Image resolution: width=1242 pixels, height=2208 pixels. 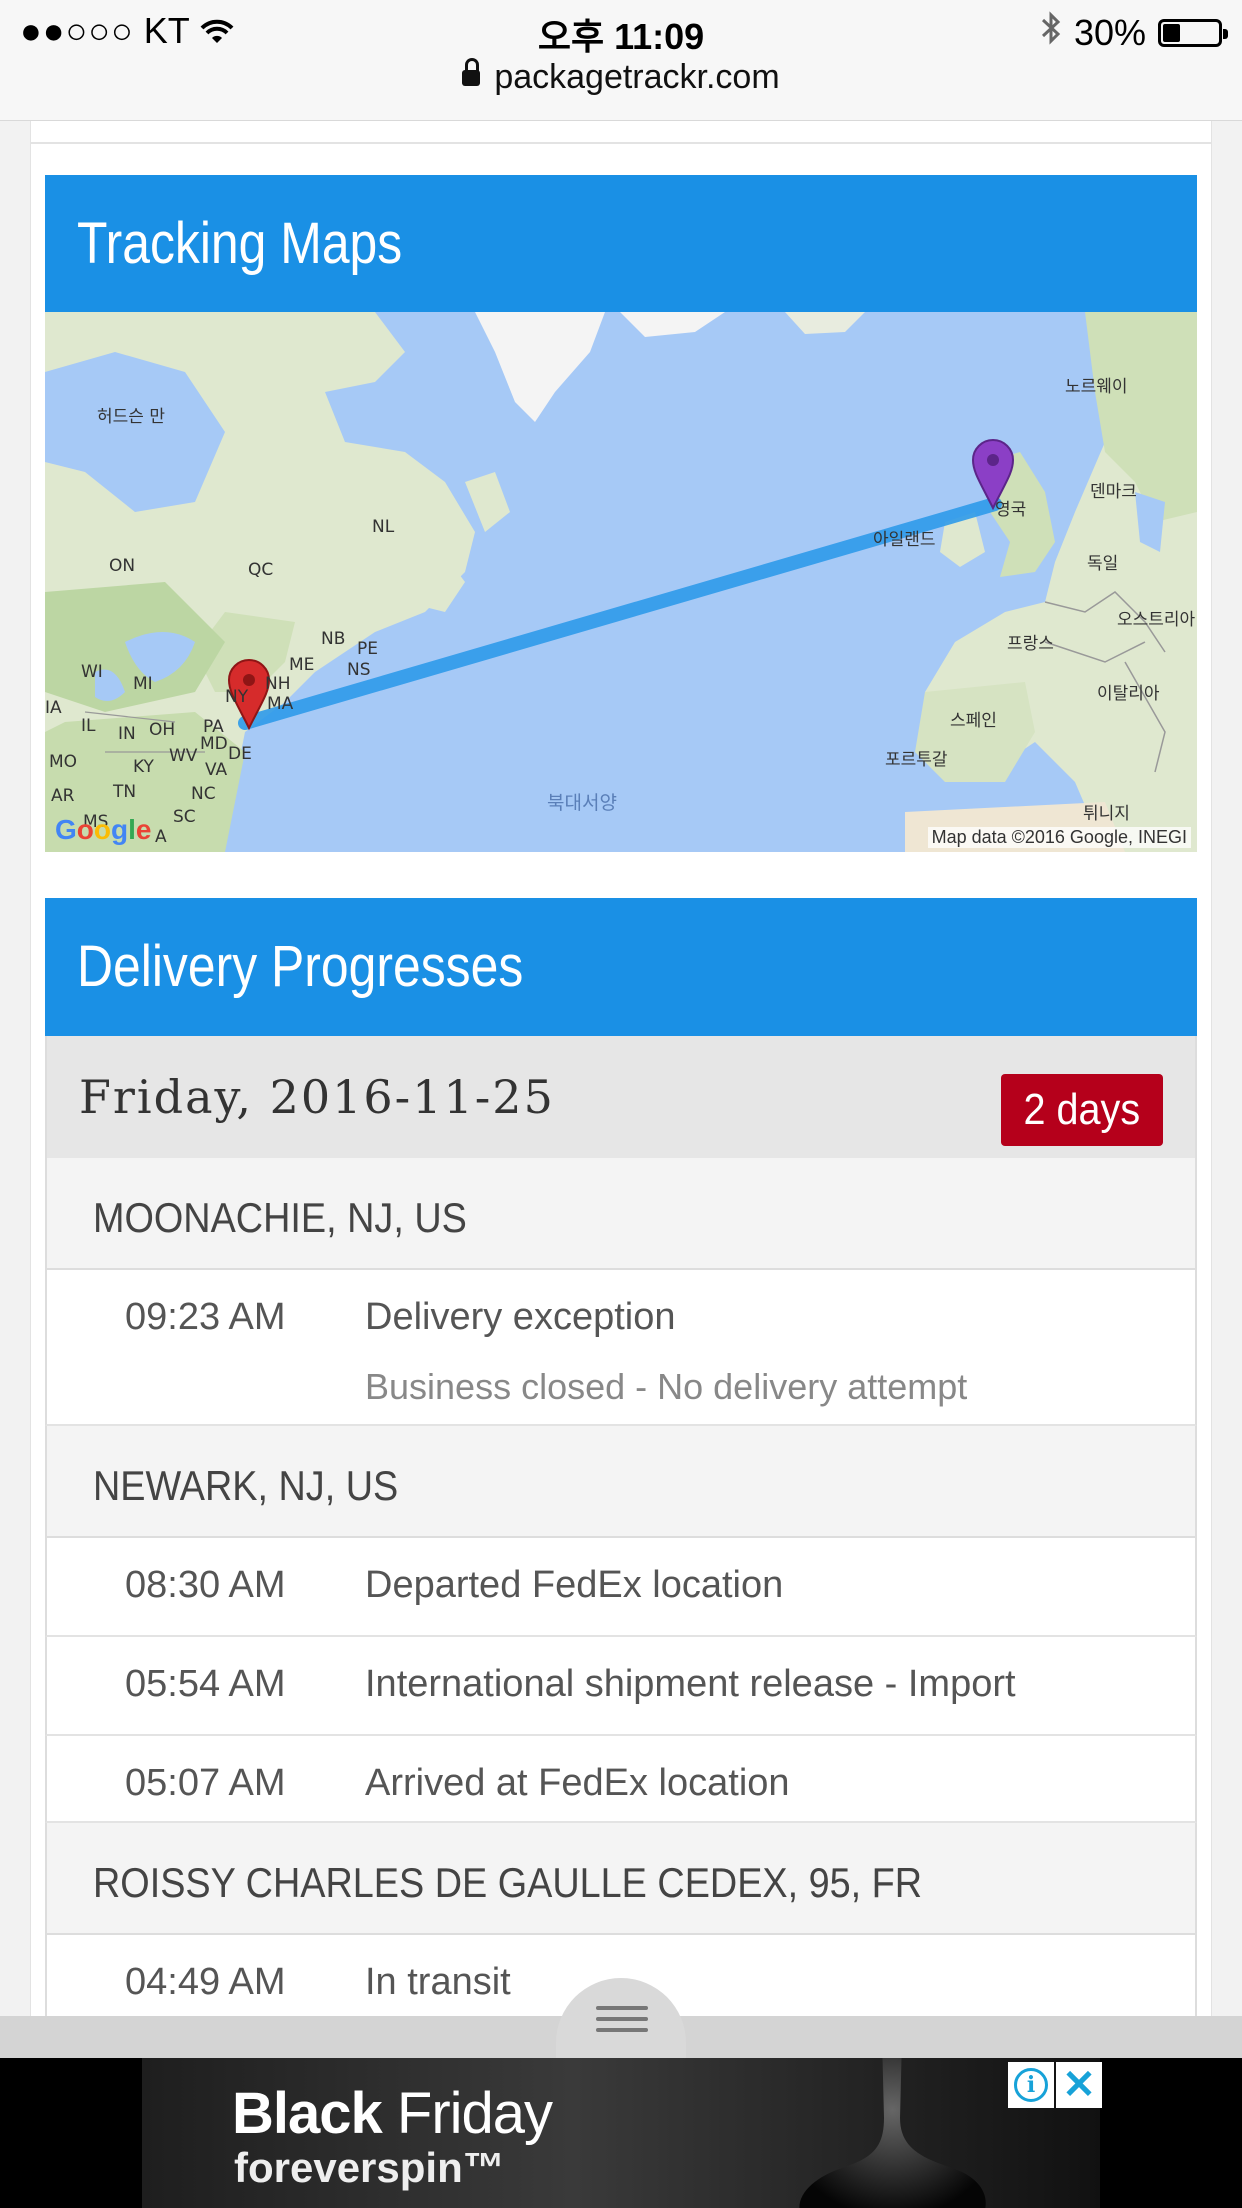 I want to click on event-description: Departed FedEx location, so click(x=574, y=1585).